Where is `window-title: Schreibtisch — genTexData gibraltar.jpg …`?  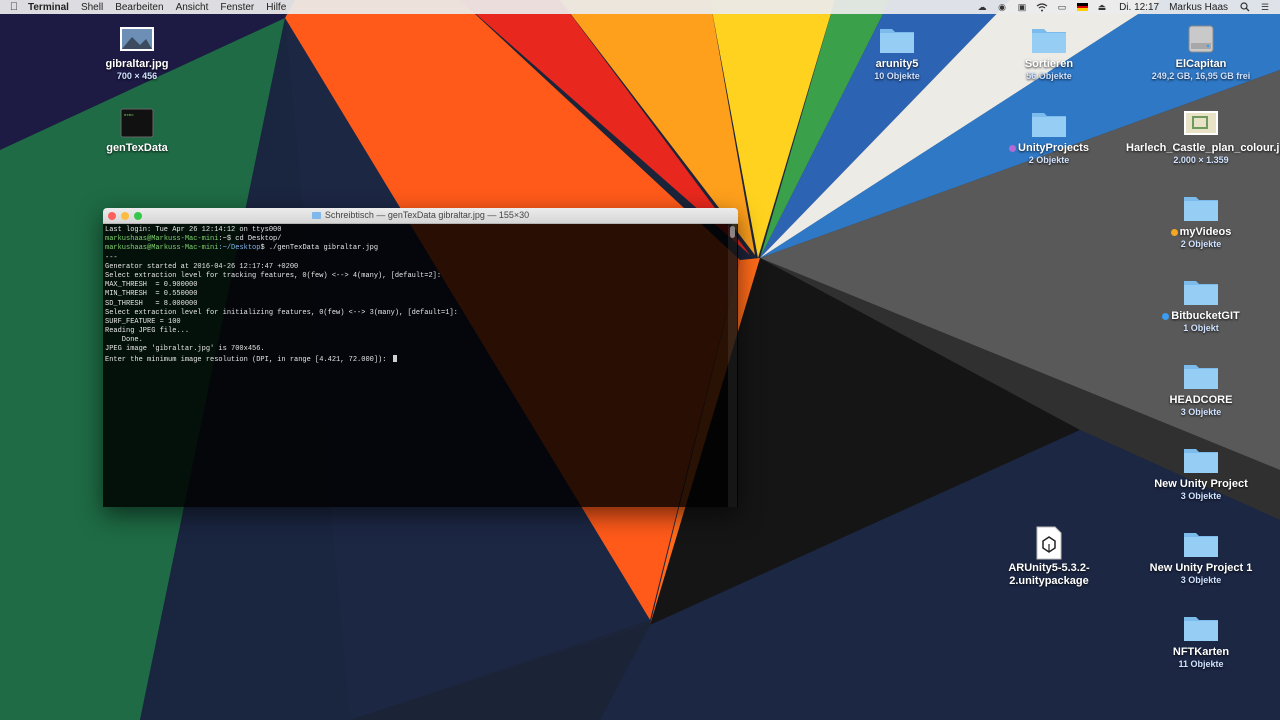
window-title: Schreibtisch — genTexData gibraltar.jpg … is located at coordinates (420, 215).